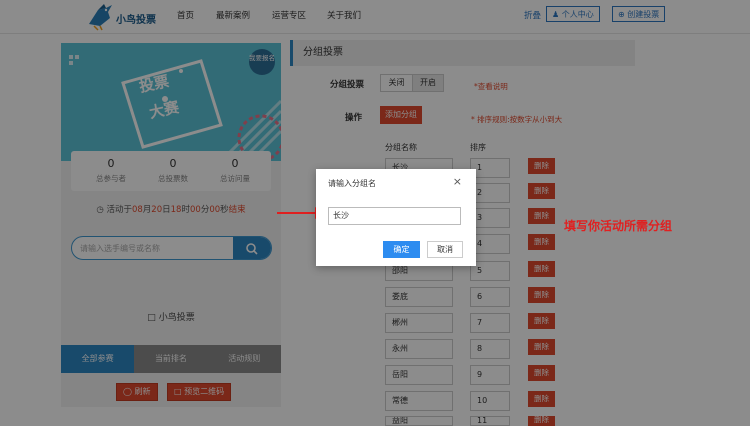 The width and height of the screenshot is (750, 426). Describe the element at coordinates (401, 249) in the screenshot. I see `confirm-button: 确定` at that location.